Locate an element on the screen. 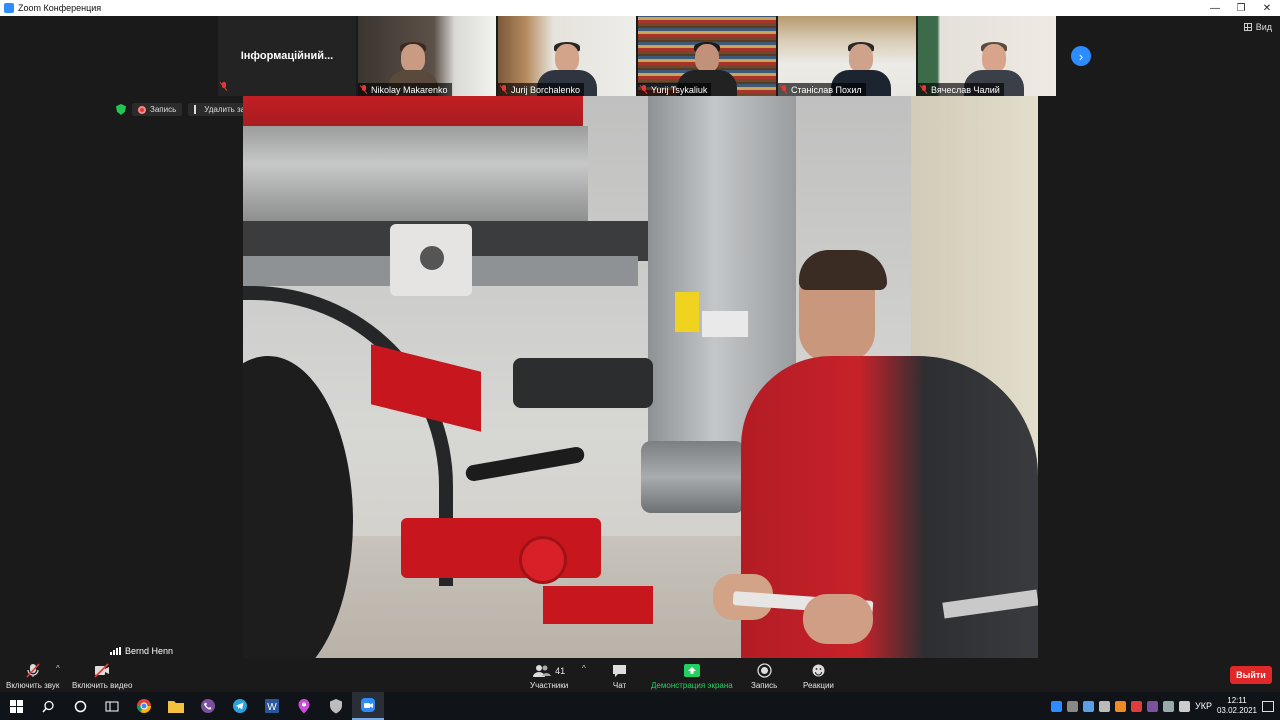 The image size is (1280, 720). word-icon: W is located at coordinates (272, 706).